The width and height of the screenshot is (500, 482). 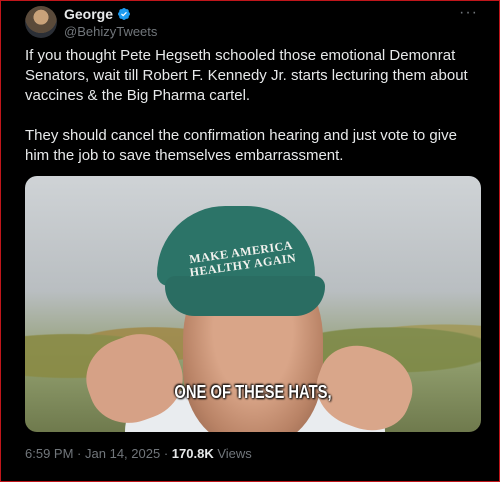 What do you see at coordinates (192, 453) in the screenshot?
I see `views-count: 170.8K` at bounding box center [192, 453].